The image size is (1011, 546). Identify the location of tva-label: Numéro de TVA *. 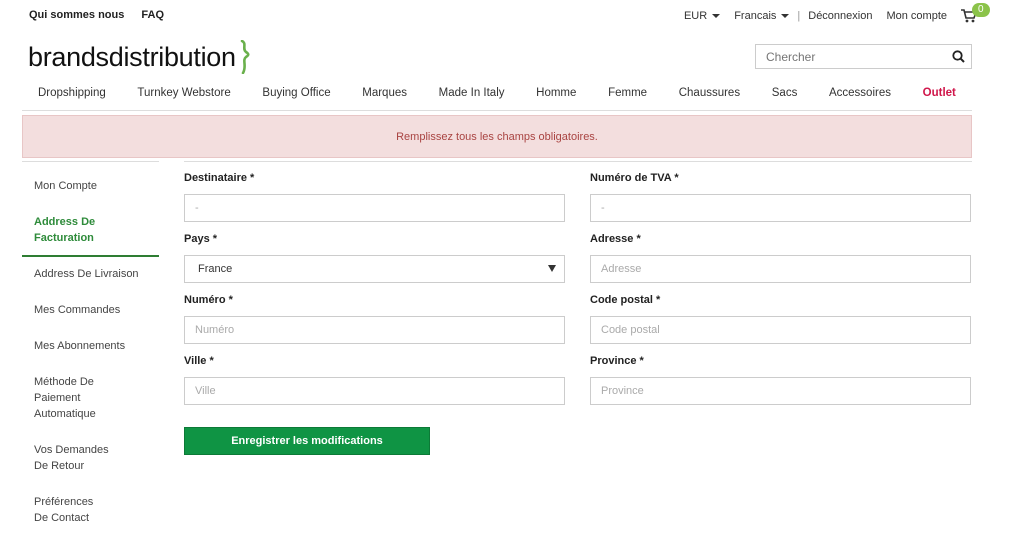
(634, 178).